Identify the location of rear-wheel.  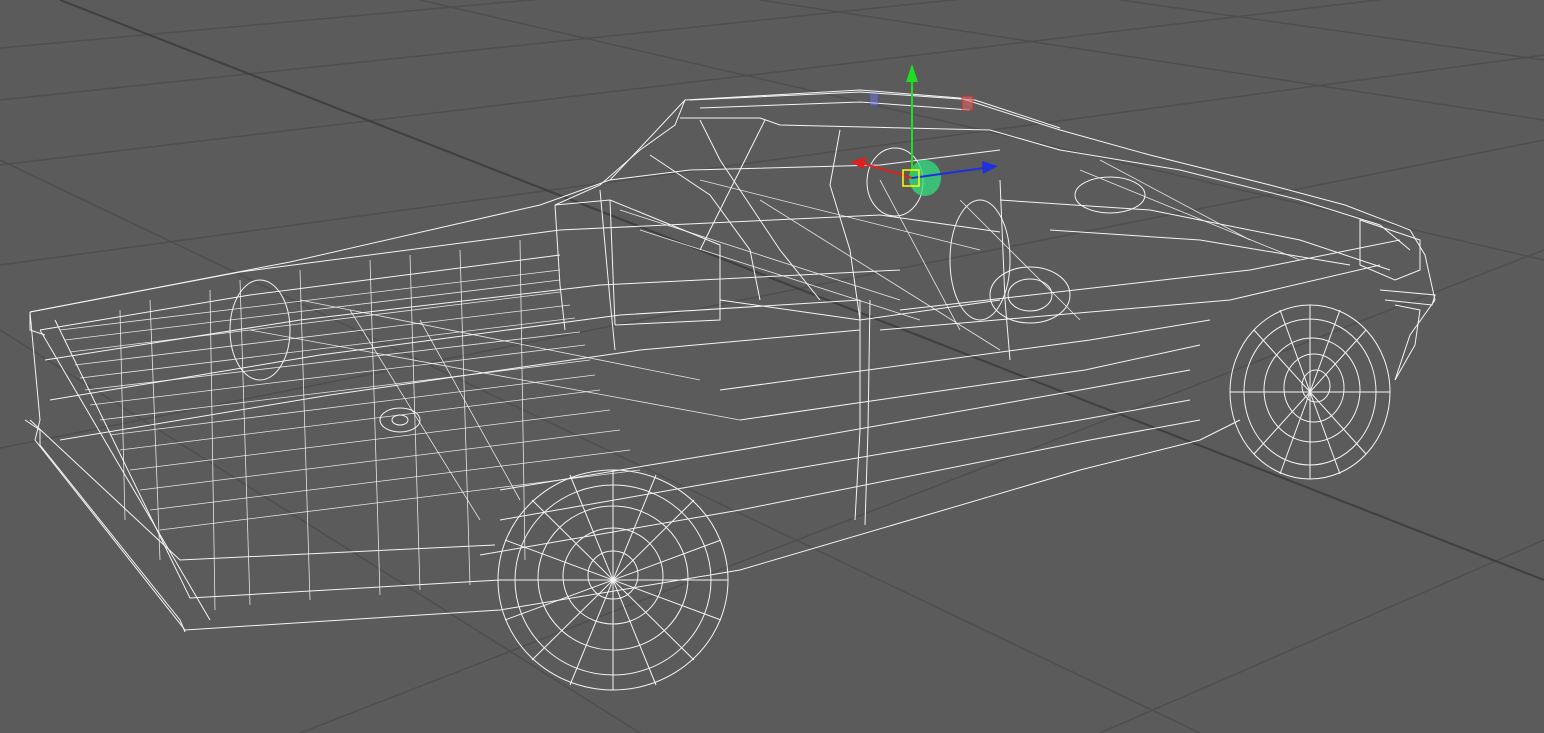
(613, 580).